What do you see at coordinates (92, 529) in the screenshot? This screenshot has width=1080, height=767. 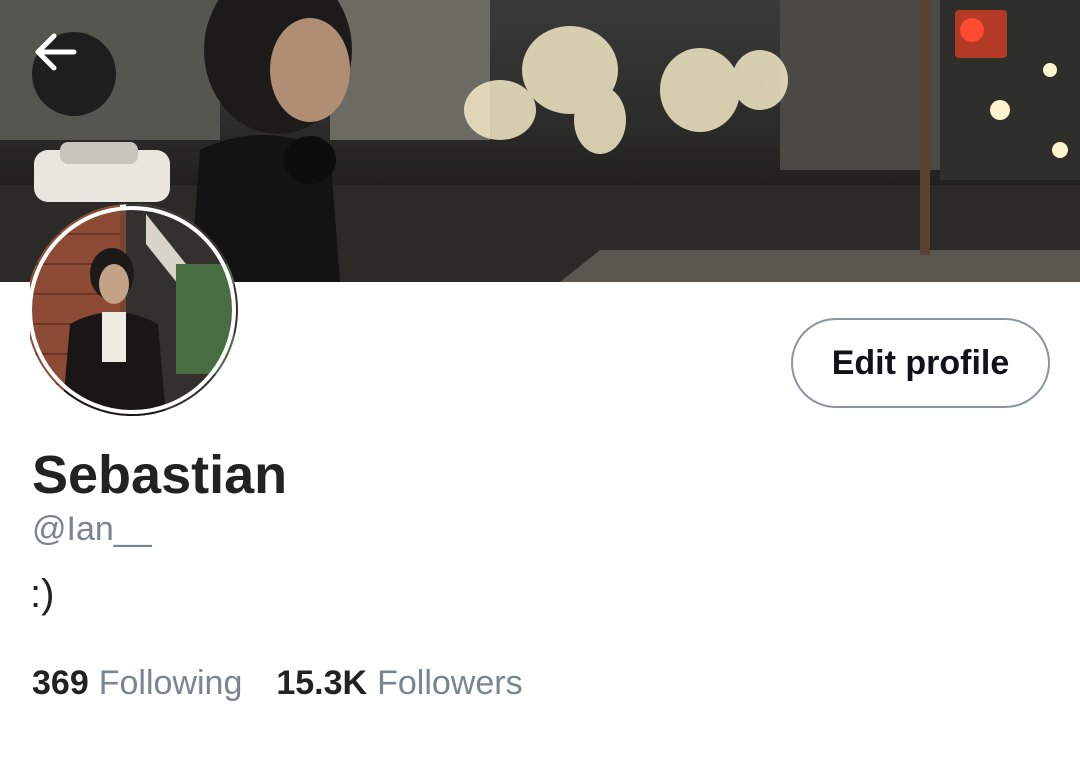 I see `handle: @Ian__` at bounding box center [92, 529].